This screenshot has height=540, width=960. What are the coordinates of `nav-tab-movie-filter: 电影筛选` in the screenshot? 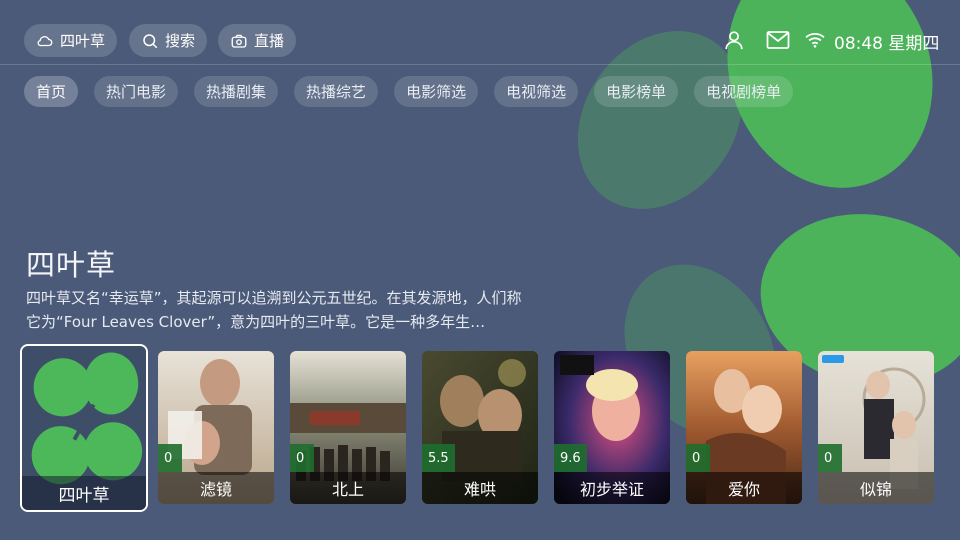 It's located at (436, 91).